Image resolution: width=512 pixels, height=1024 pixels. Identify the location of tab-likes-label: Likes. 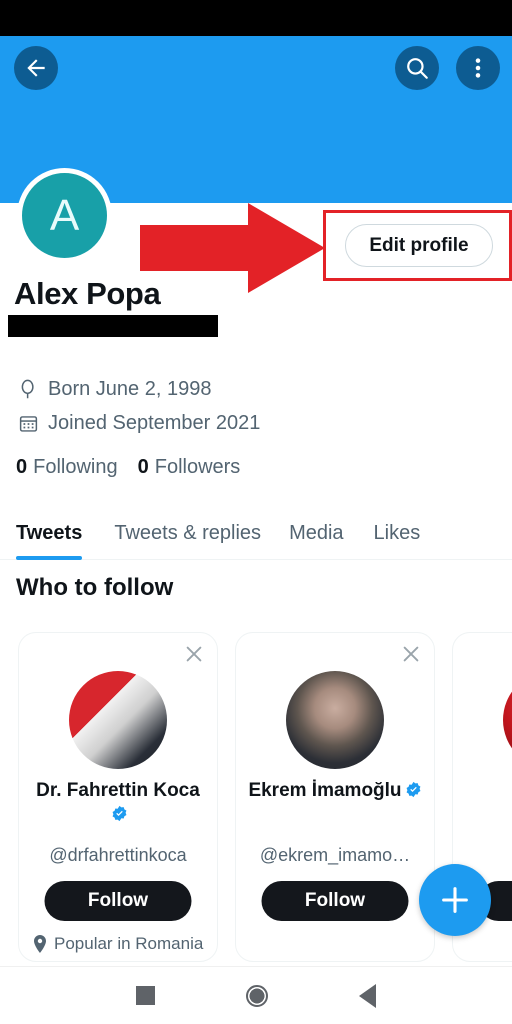
(397, 533).